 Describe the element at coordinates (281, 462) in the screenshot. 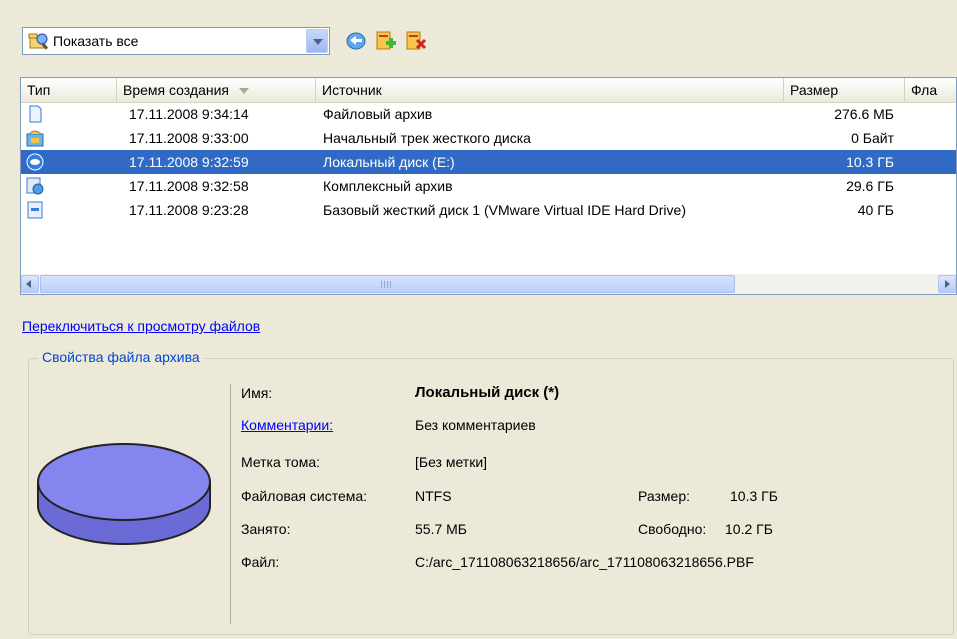

I see `volume-label: Метка тома:` at that location.